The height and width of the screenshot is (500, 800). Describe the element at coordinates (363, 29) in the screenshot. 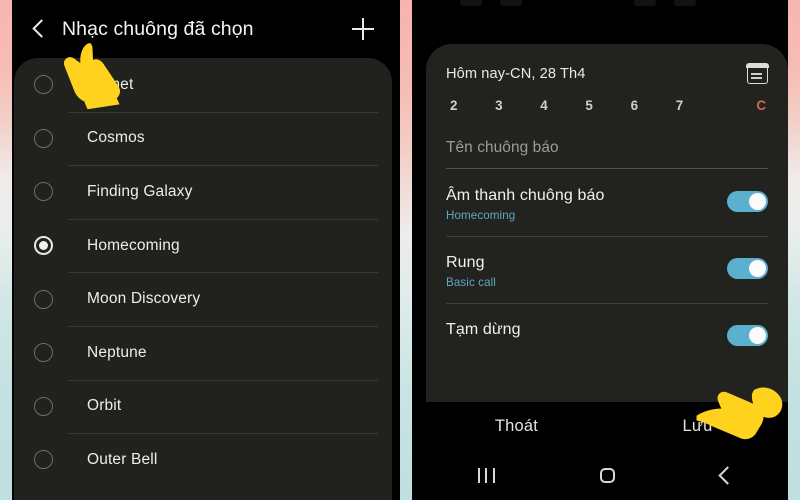

I see `plus-icon` at that location.